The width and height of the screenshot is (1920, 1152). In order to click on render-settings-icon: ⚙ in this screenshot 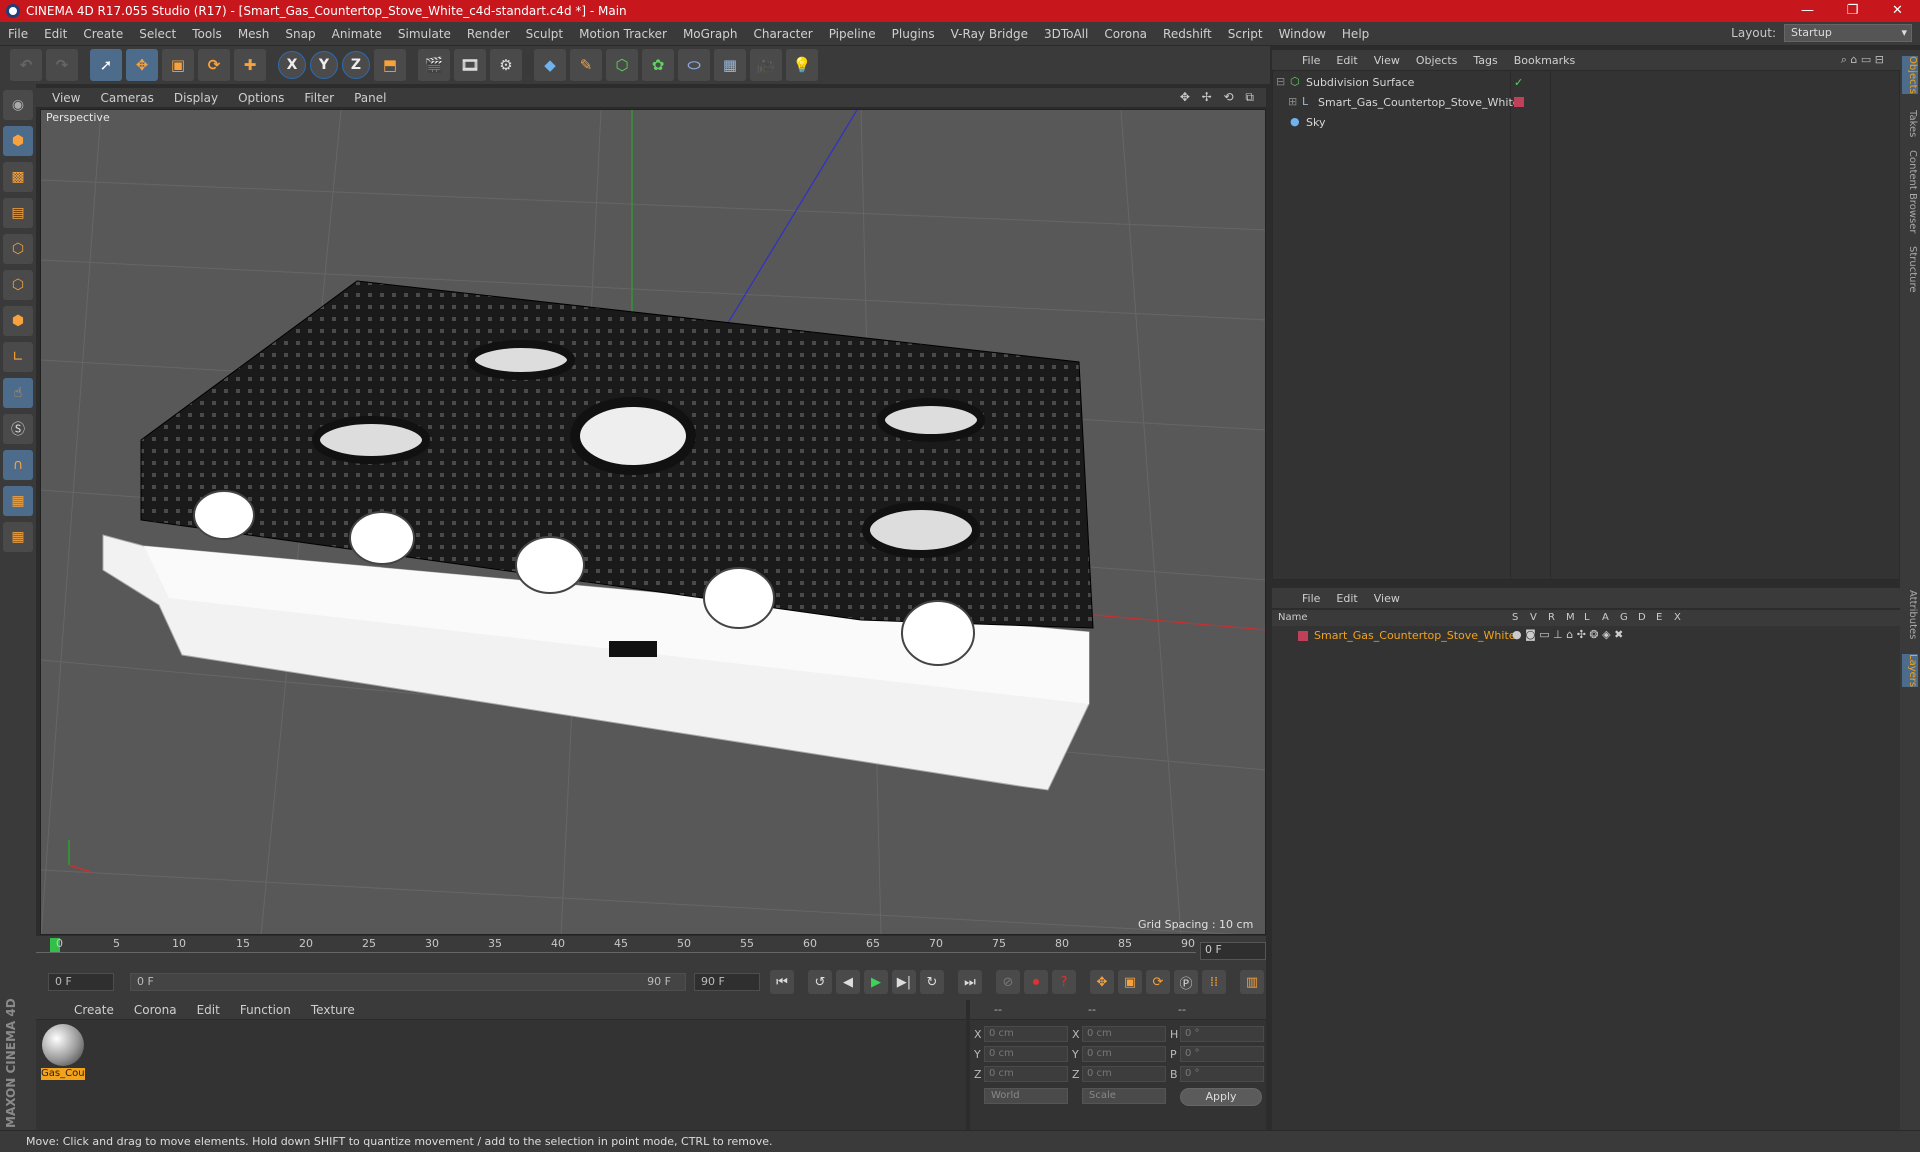, I will do `click(506, 65)`.